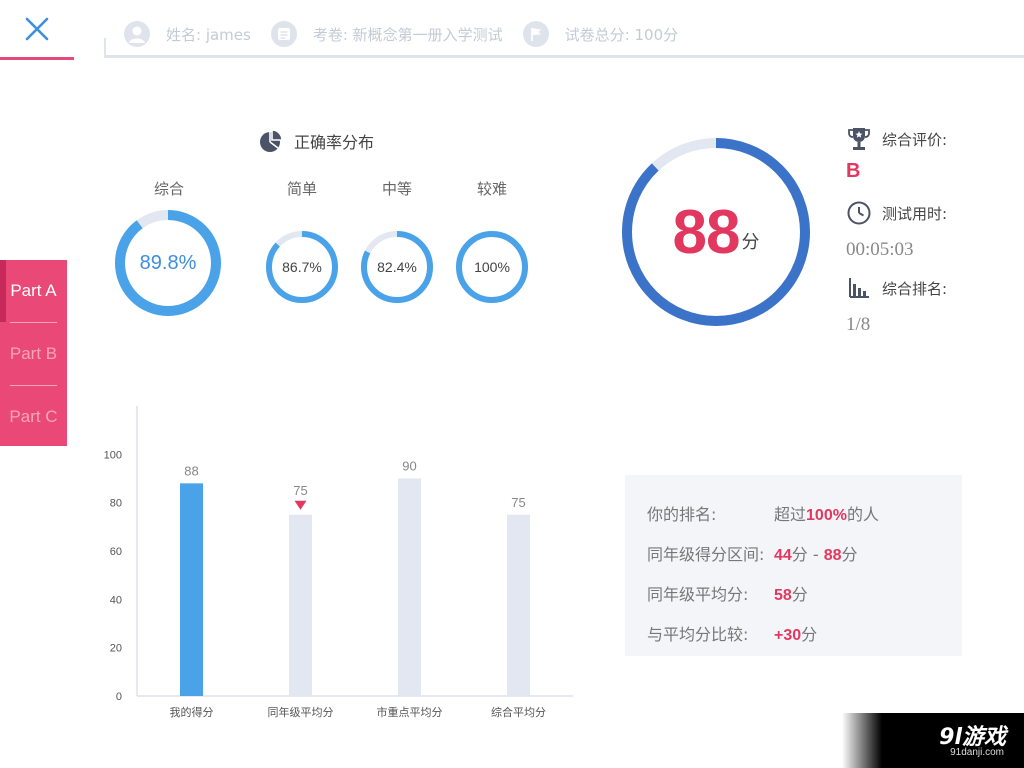 Image resolution: width=1024 pixels, height=768 pixels. I want to click on accuracy-label-overall: 综合, so click(168, 189).